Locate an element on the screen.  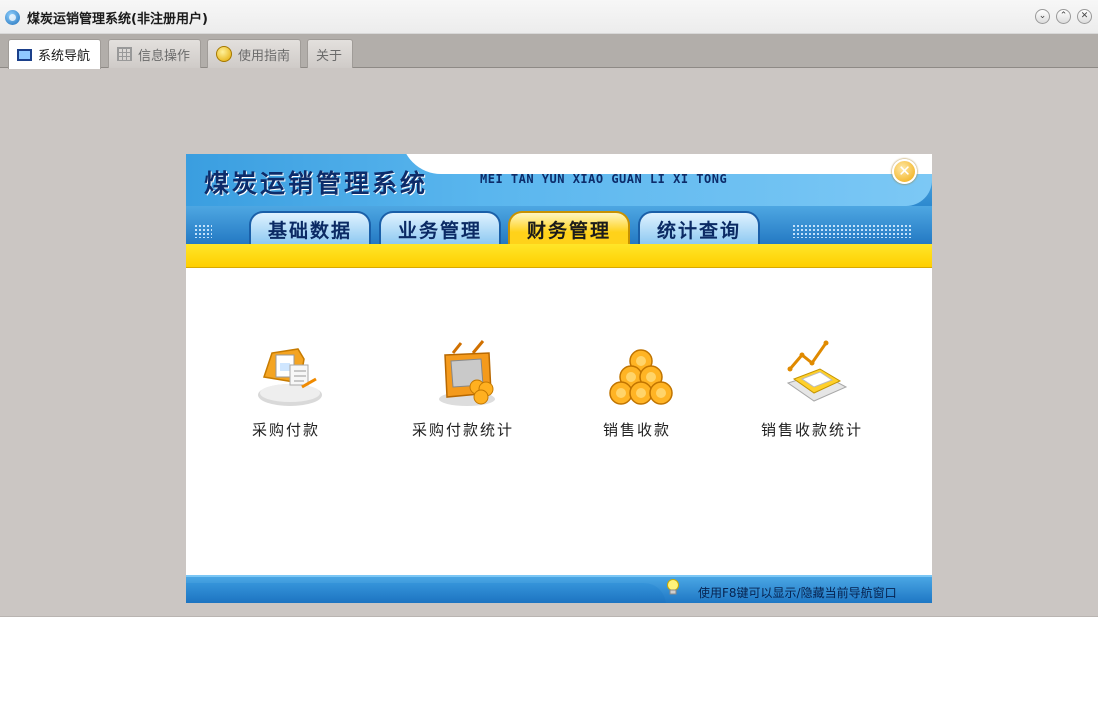
app-logo-icon is located at coordinates (12, 17).